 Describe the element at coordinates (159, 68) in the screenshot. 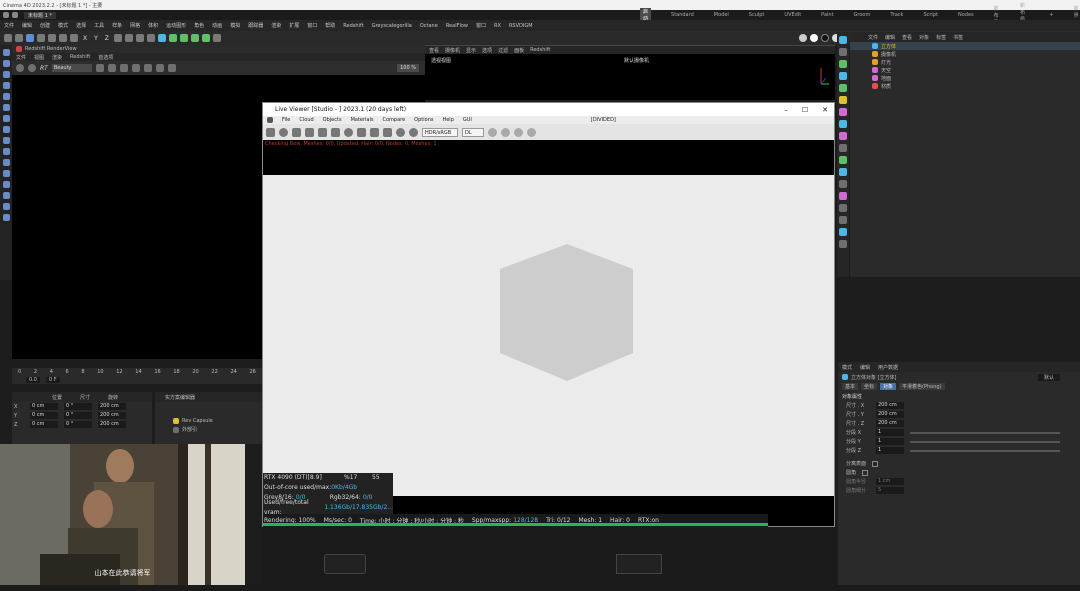

I see `fit-icon` at that location.